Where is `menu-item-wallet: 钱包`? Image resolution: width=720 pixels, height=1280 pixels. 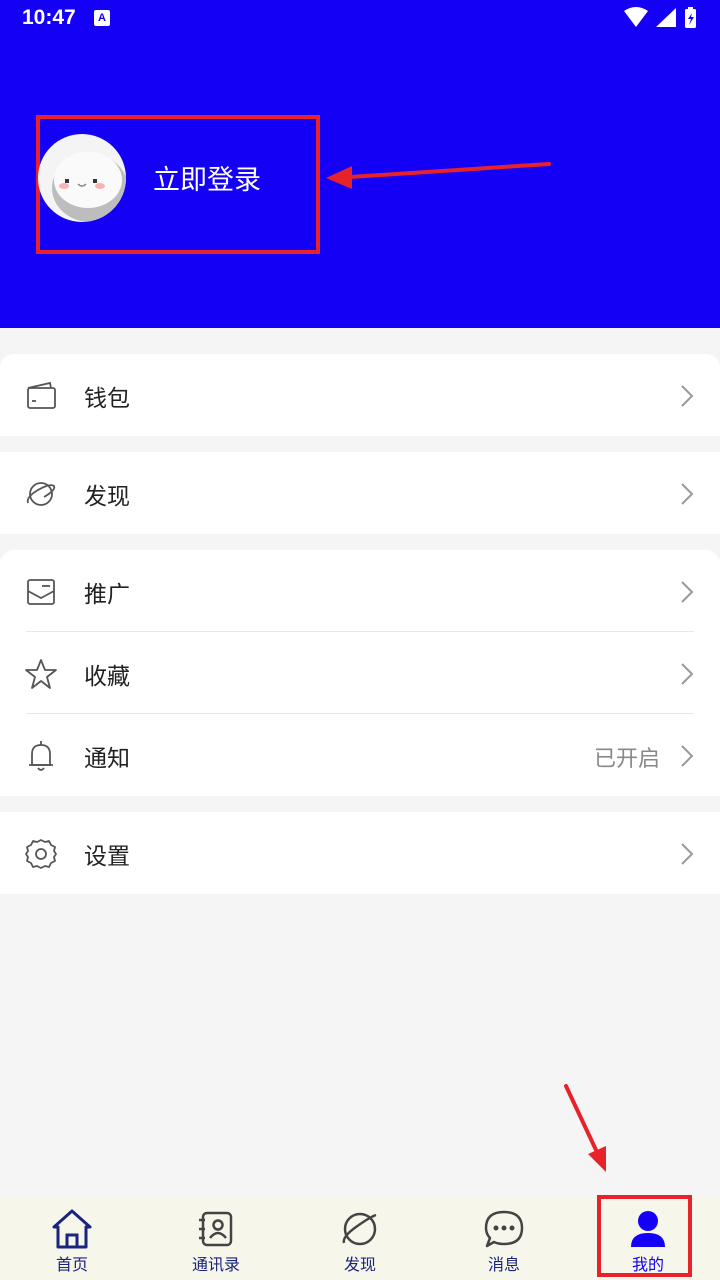
menu-item-wallet: 钱包 is located at coordinates (360, 395).